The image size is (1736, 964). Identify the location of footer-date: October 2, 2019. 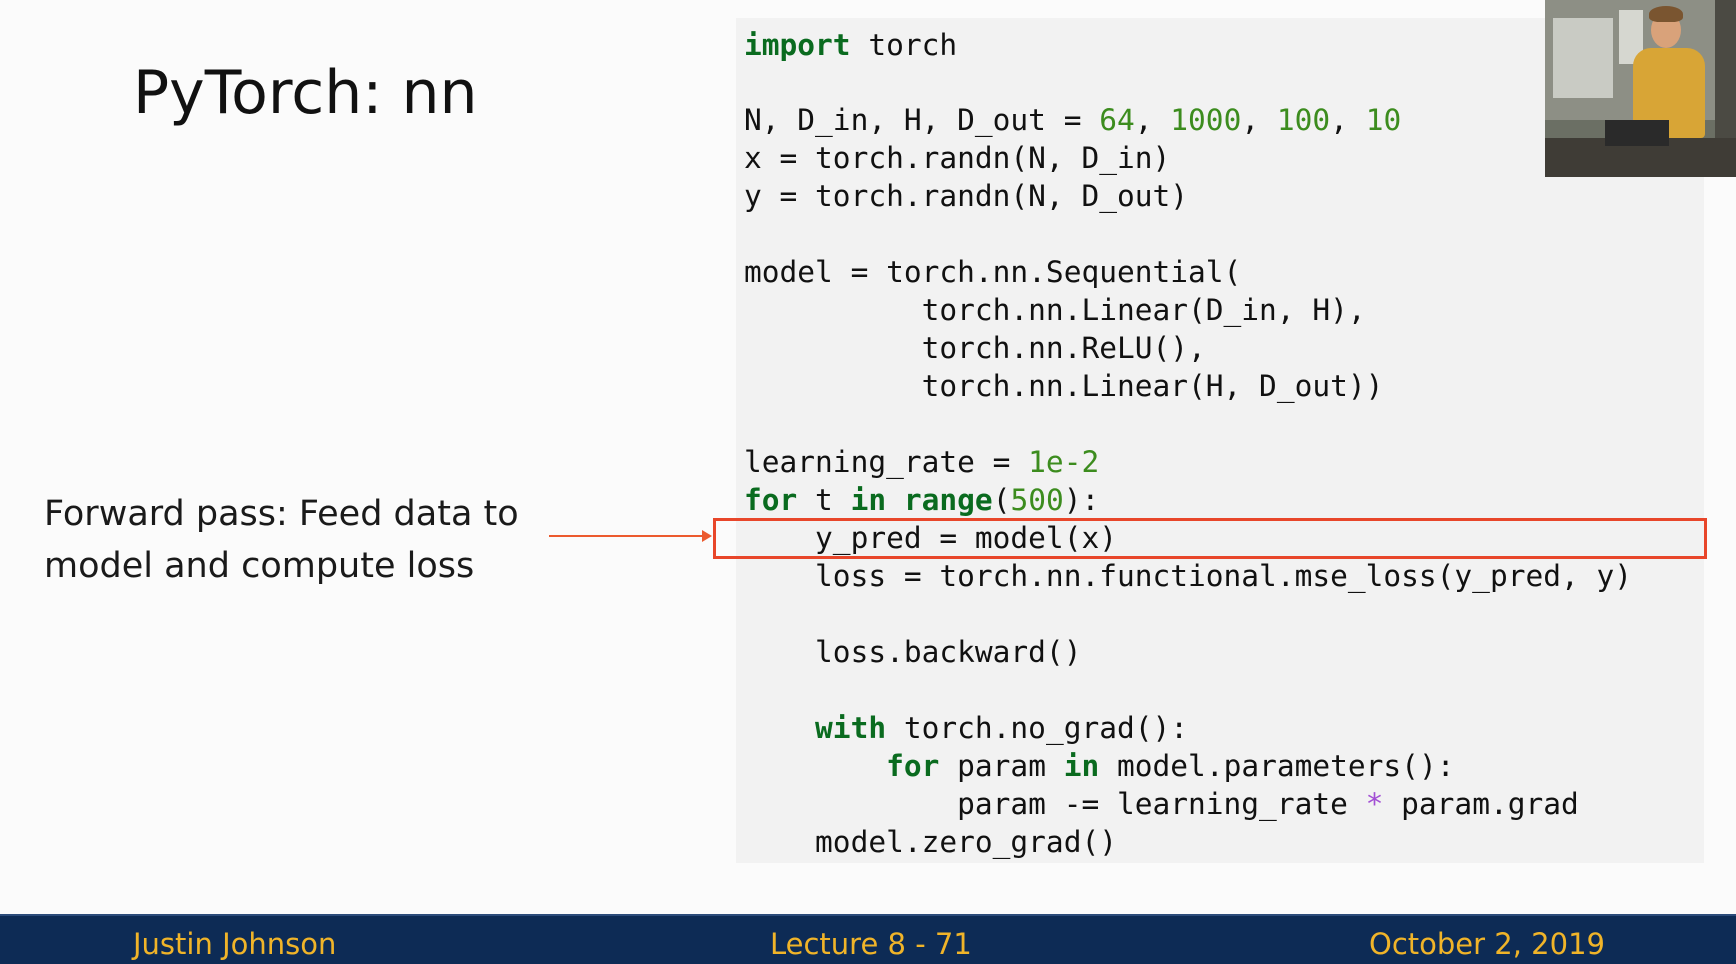
(1487, 944).